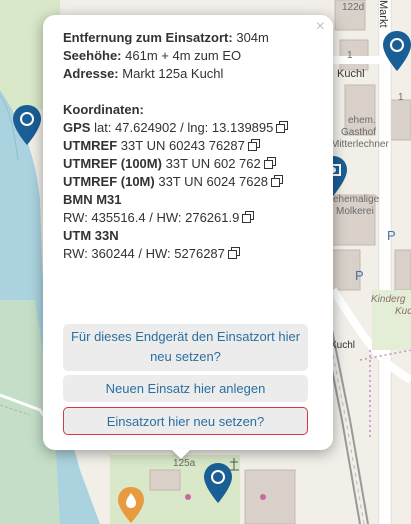 This screenshot has width=411, height=524. I want to click on map-label-house: 122d, so click(353, 7).